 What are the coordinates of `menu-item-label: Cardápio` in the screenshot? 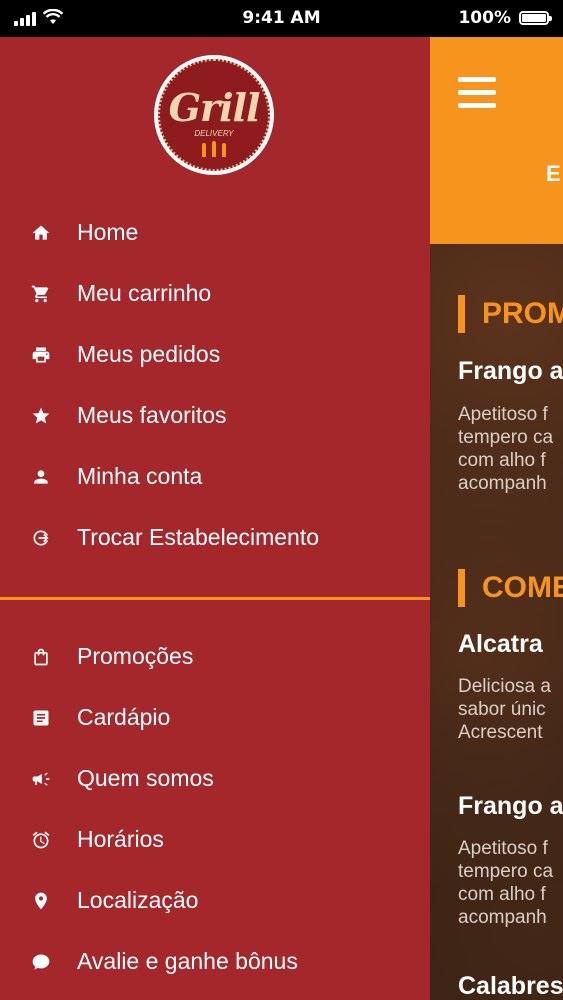 It's located at (124, 717).